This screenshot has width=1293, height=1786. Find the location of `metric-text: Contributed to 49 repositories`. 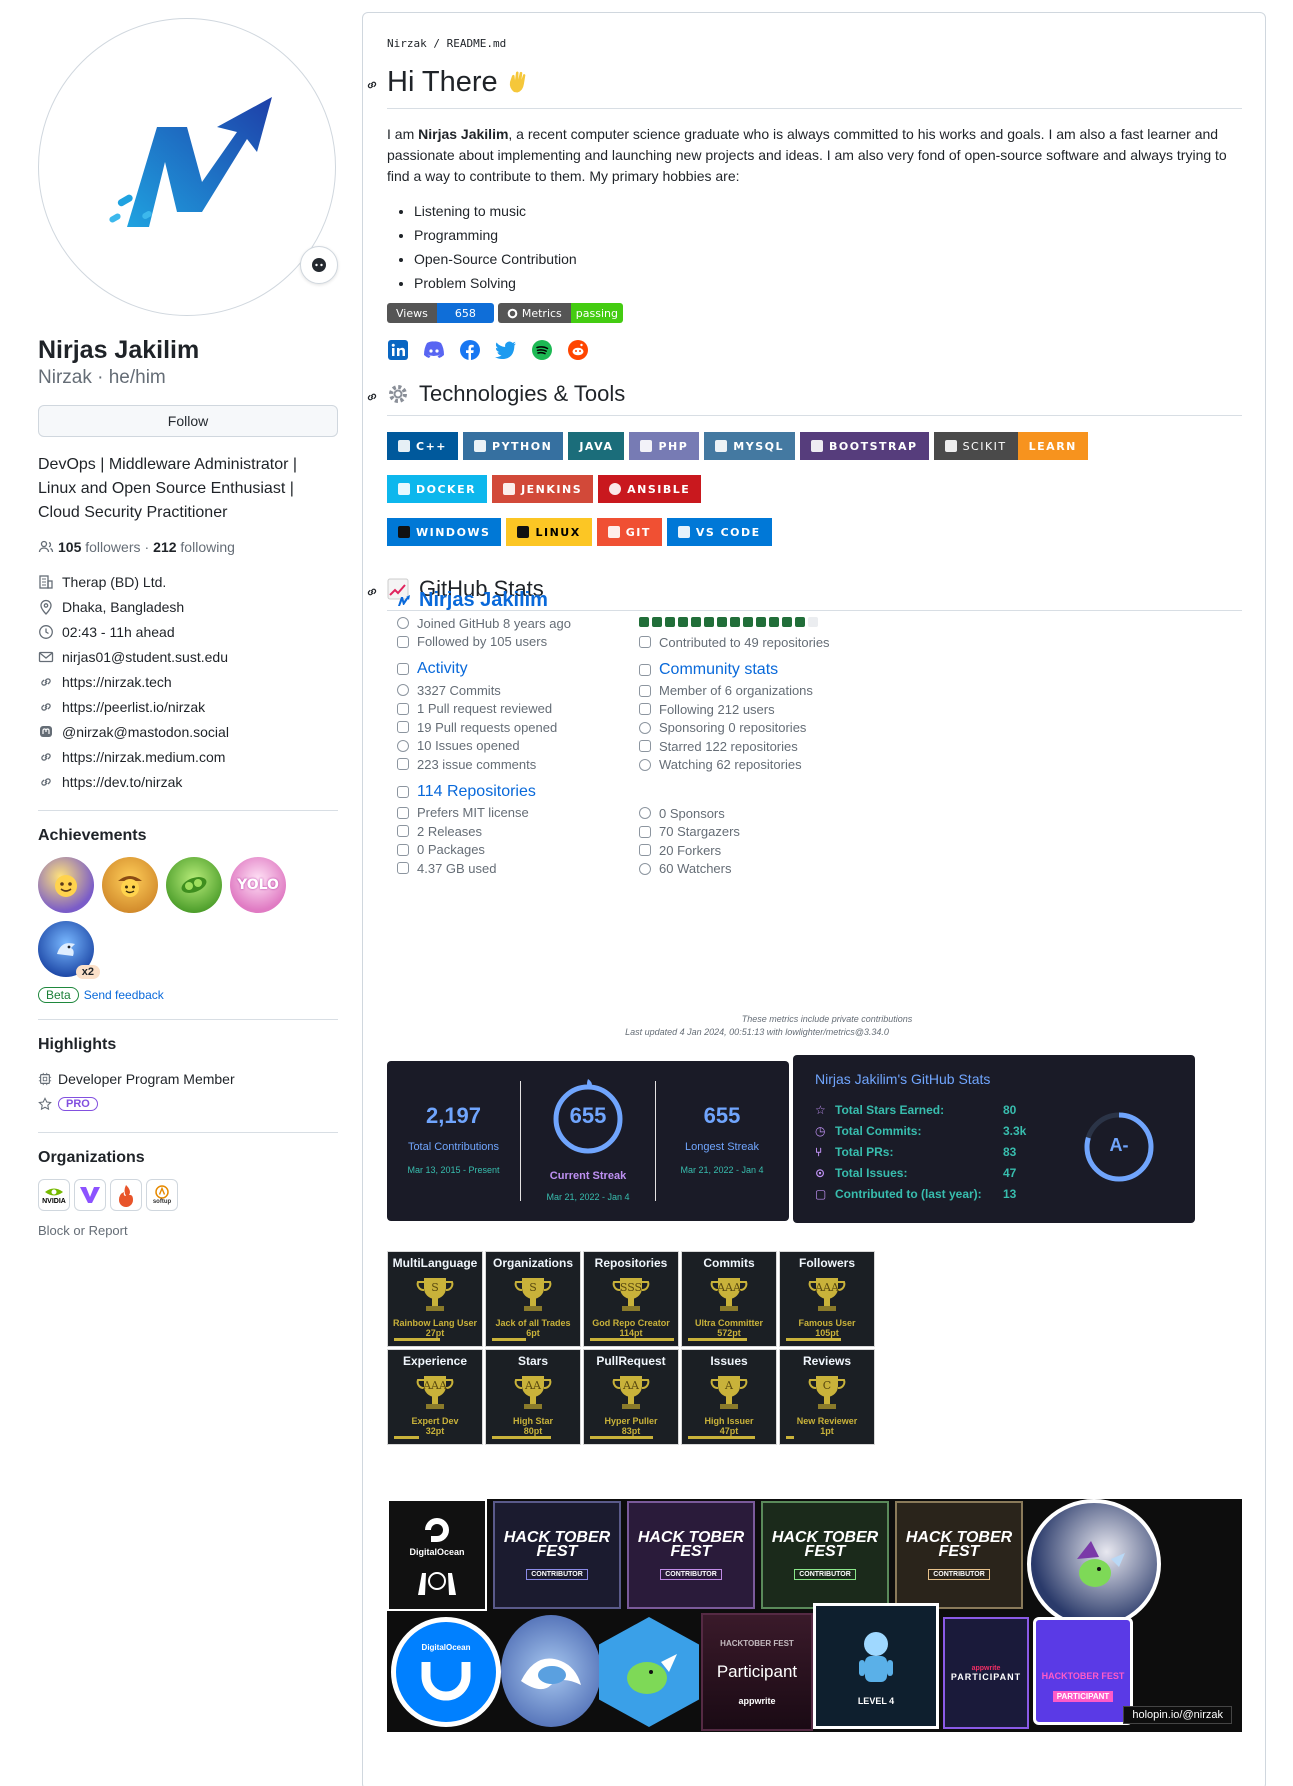

metric-text: Contributed to 49 repositories is located at coordinates (744, 642).